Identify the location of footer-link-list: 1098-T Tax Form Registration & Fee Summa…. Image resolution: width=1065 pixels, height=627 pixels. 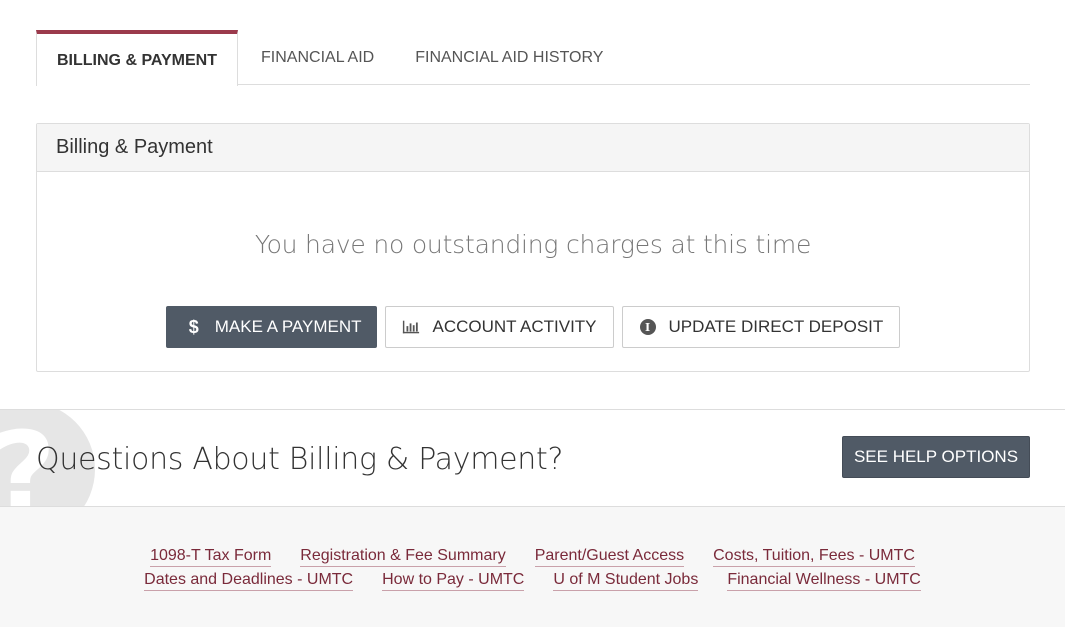
(532, 569).